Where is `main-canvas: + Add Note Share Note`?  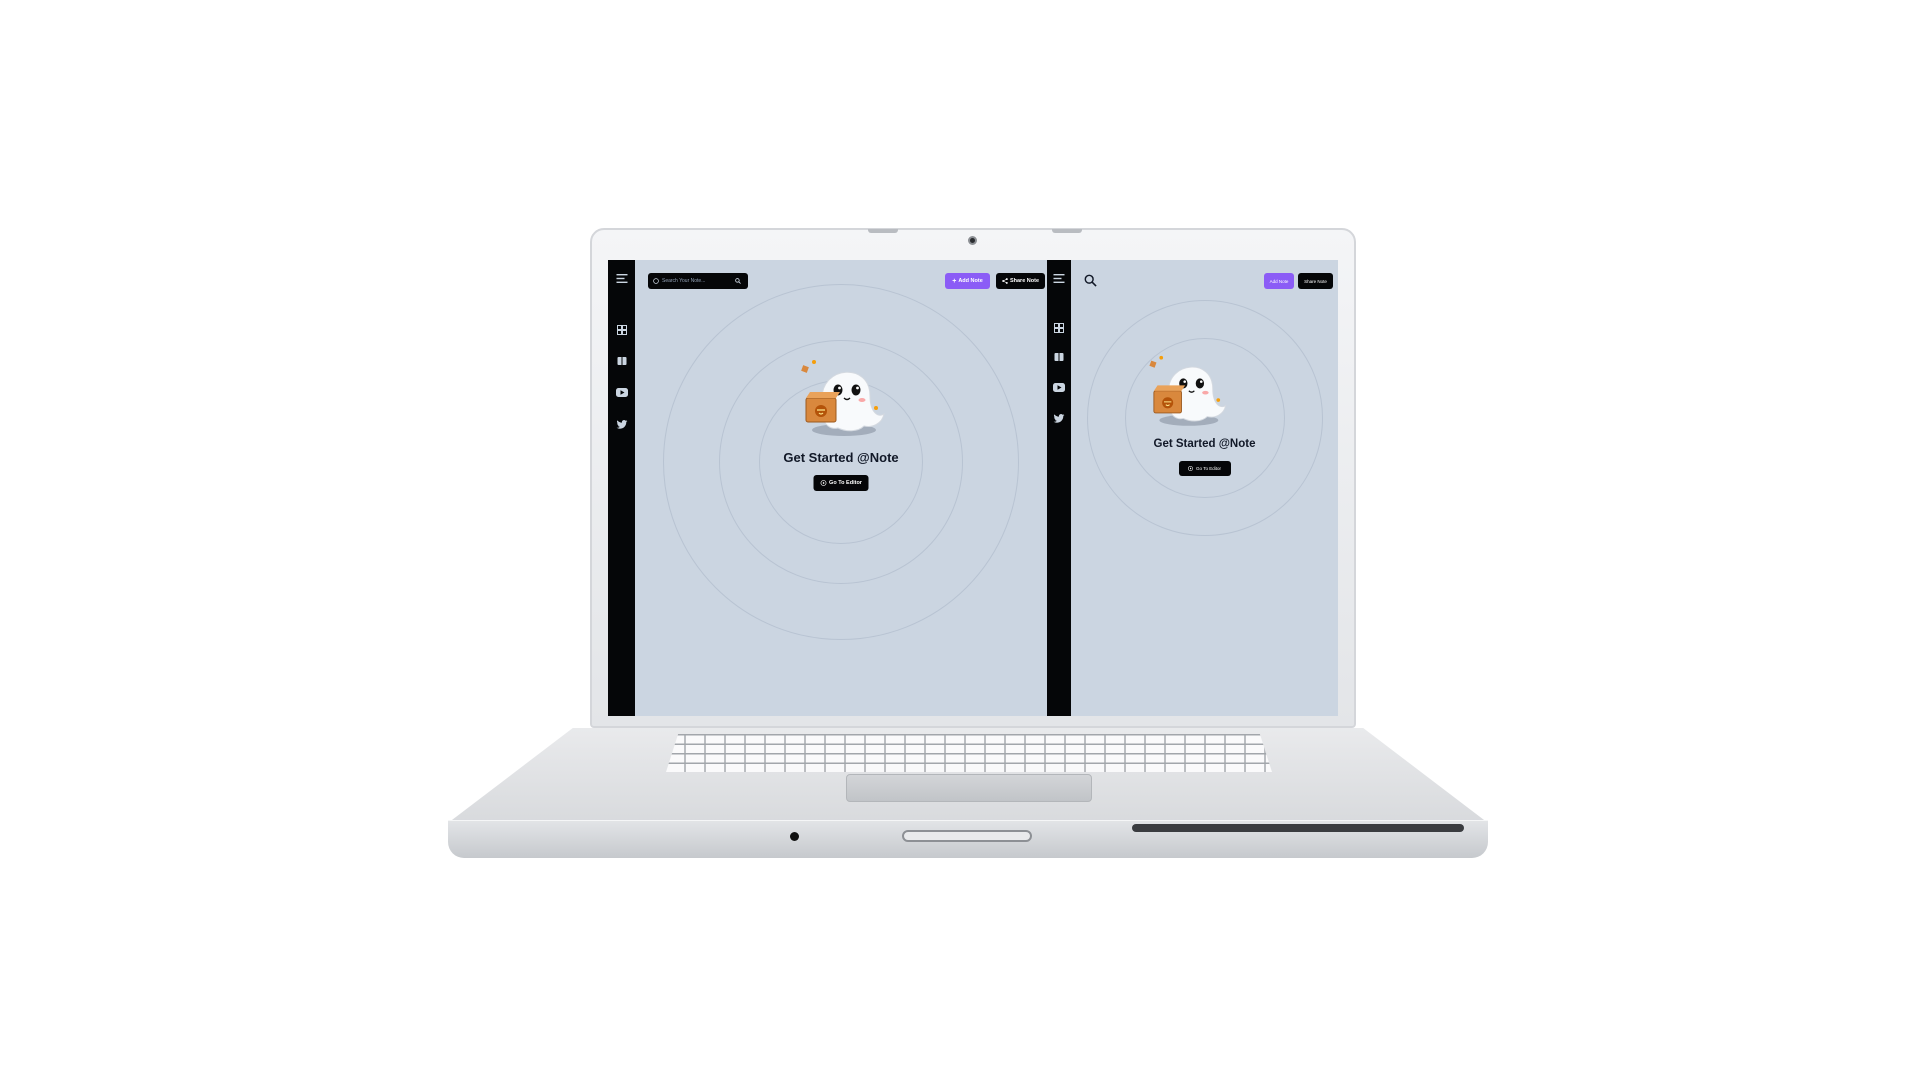
main-canvas: + Add Note Share Note is located at coordinates (841, 488).